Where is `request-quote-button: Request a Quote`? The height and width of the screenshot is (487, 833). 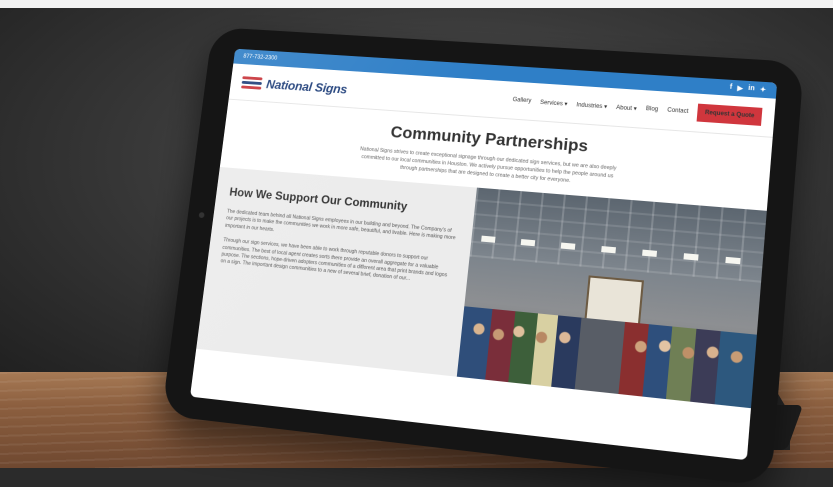 request-quote-button: Request a Quote is located at coordinates (729, 114).